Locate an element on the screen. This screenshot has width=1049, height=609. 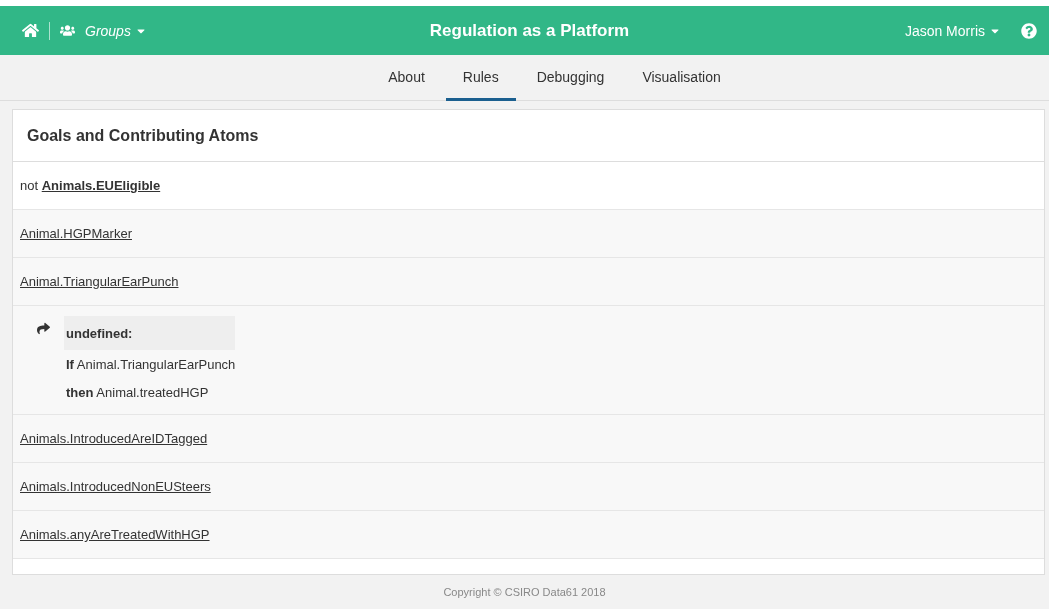
rule-heading: undefined: is located at coordinates (150, 333).